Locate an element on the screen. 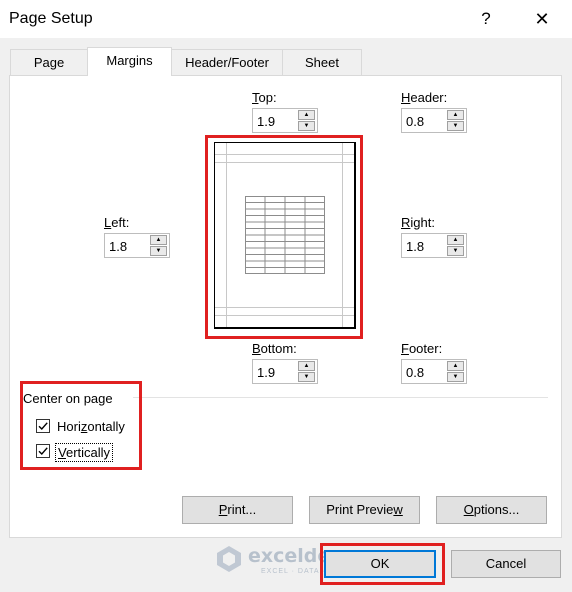  bottom-margin-spinner: 1.9 ▲ ▼ is located at coordinates (285, 371).